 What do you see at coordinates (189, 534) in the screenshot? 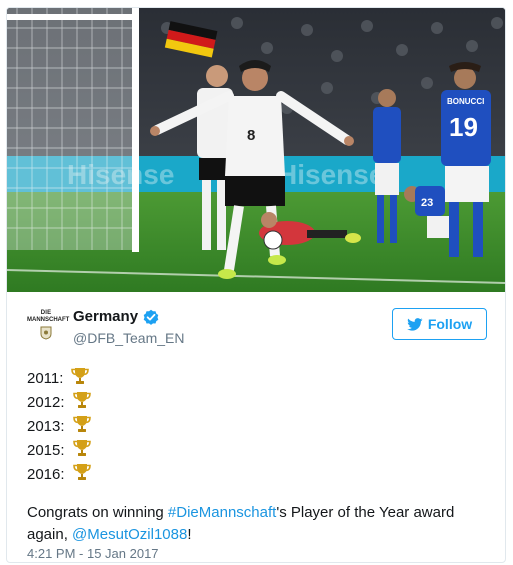
I see `congrats-text-suffix: !` at bounding box center [189, 534].